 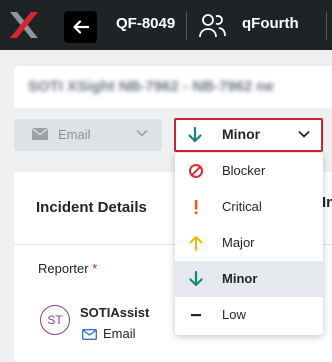 I want to click on reporter-label: Reporter *, so click(x=67, y=268).